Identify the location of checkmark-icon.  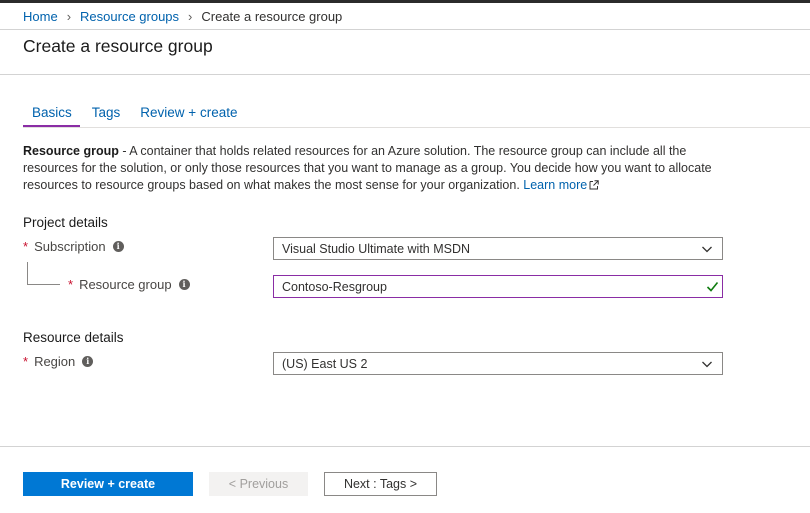
(712, 286).